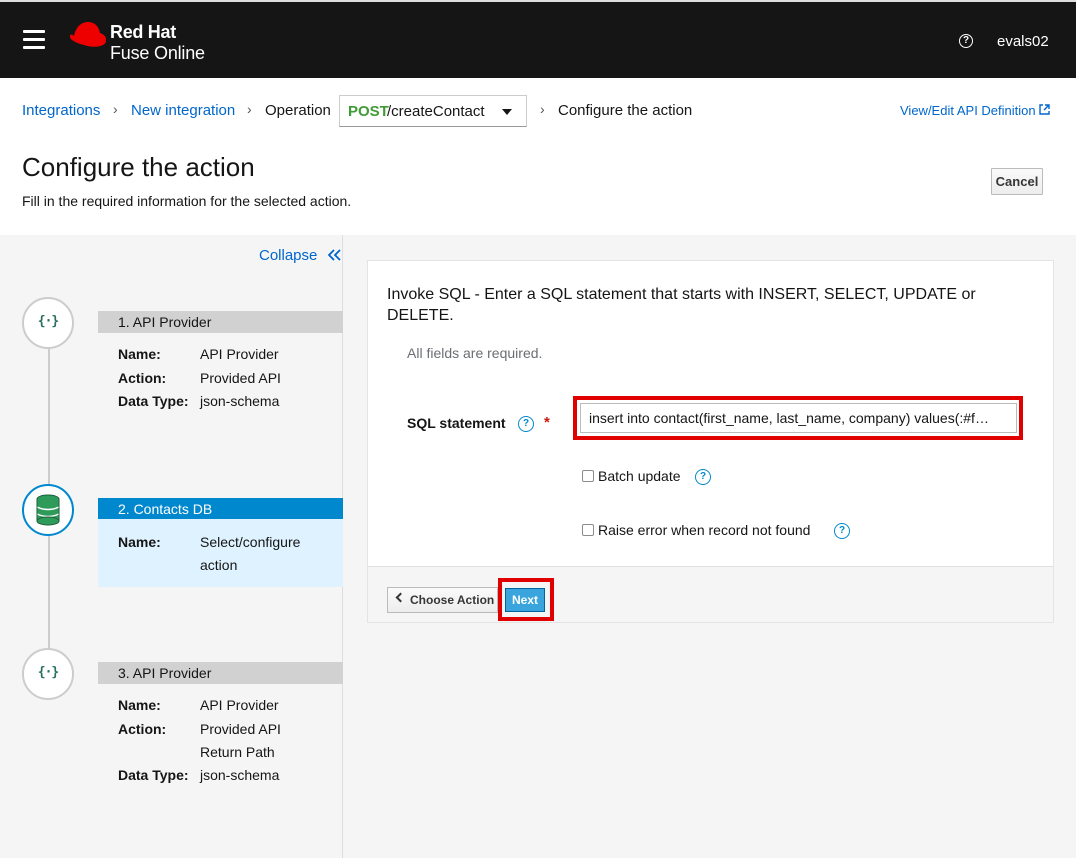 The height and width of the screenshot is (858, 1076). I want to click on step-3-name-value: API Provider, so click(239, 705).